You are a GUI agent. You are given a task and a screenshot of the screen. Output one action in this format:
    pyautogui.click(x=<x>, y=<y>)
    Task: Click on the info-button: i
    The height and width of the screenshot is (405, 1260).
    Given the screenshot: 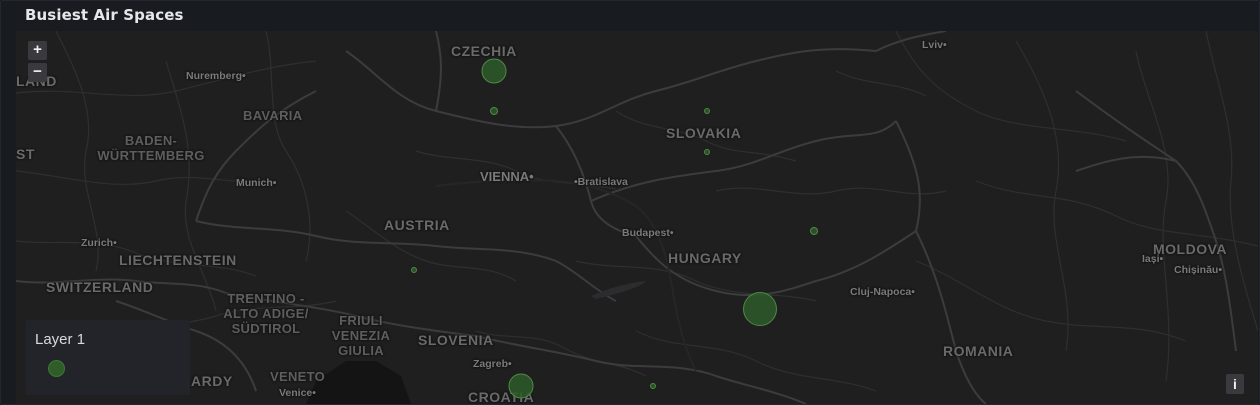 What is the action you would take?
    pyautogui.click(x=1235, y=384)
    